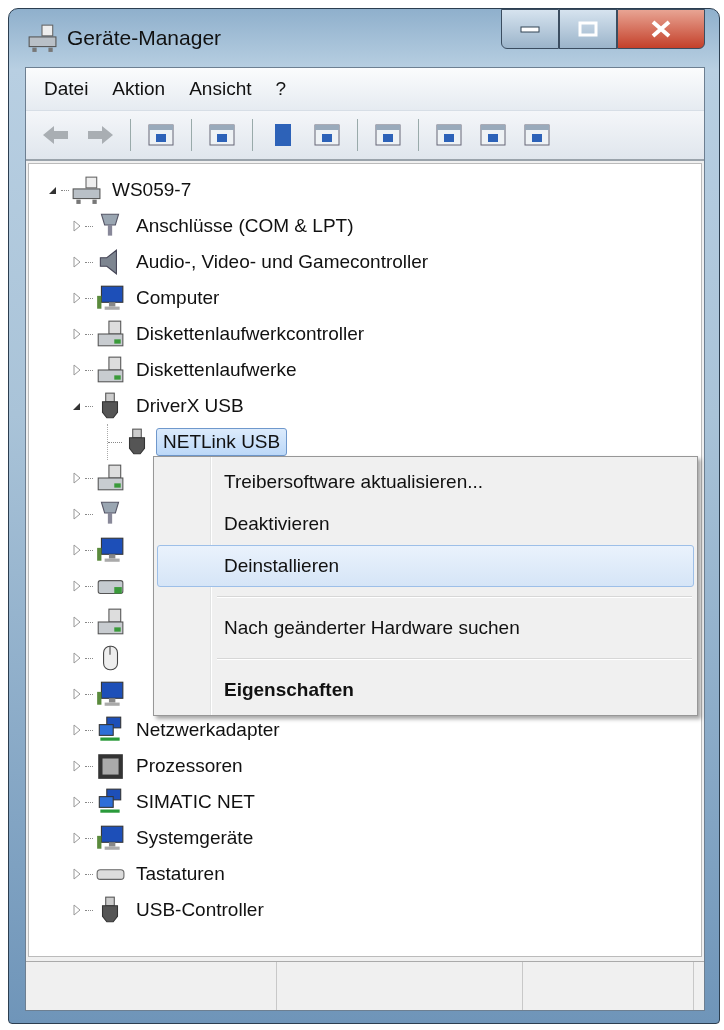 The width and height of the screenshot is (724, 1030). What do you see at coordinates (281, 89) in the screenshot?
I see `menu-item: ?` at bounding box center [281, 89].